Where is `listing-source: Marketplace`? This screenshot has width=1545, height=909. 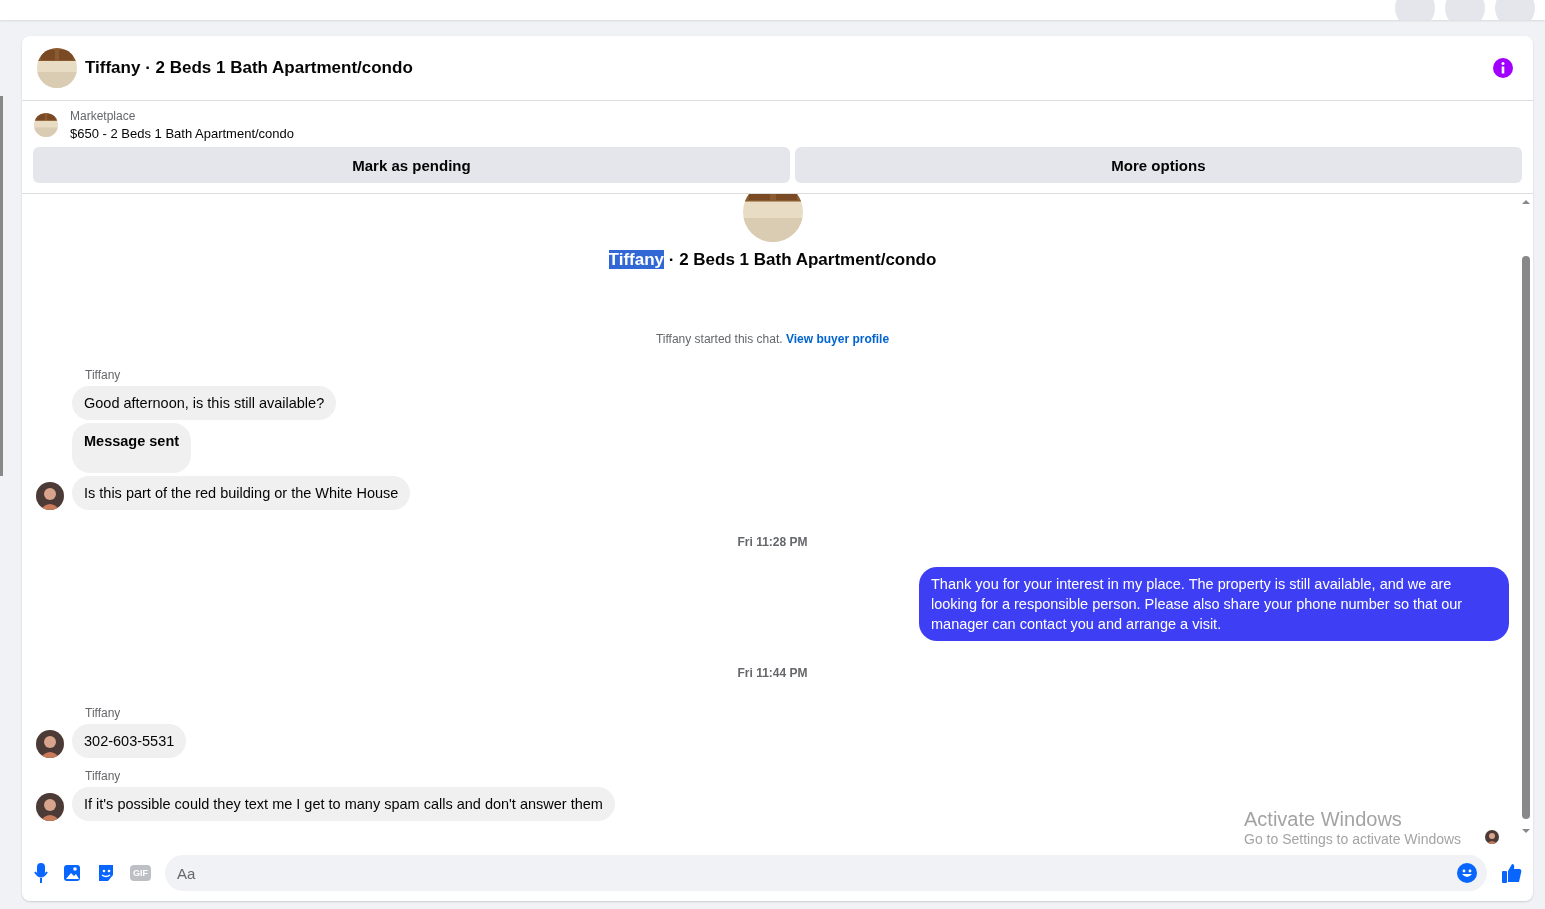 listing-source: Marketplace is located at coordinates (103, 116).